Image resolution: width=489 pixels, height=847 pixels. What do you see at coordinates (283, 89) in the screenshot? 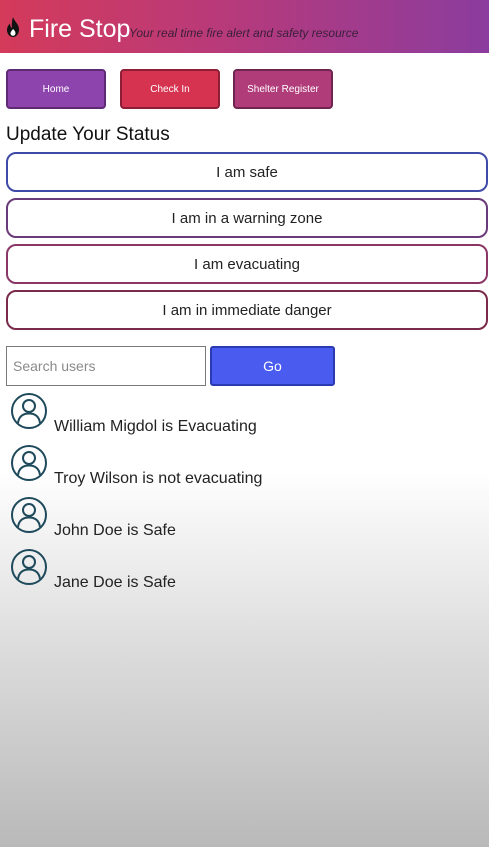
I see `shelter-register-button: Shelter Register` at bounding box center [283, 89].